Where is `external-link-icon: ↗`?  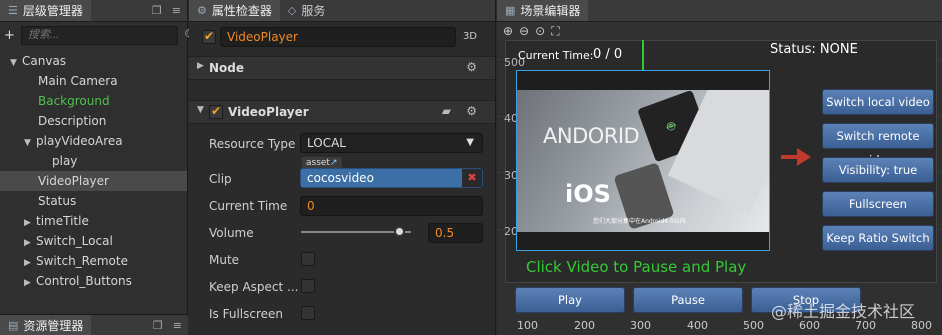
external-link-icon: ↗ is located at coordinates (333, 163).